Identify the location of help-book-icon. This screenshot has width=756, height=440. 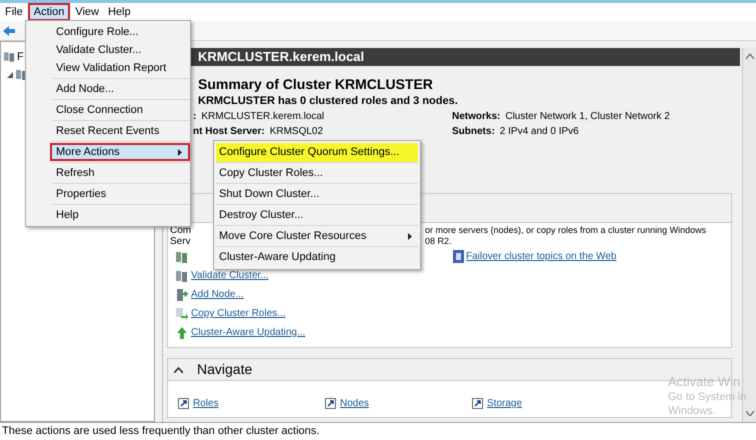
(458, 256).